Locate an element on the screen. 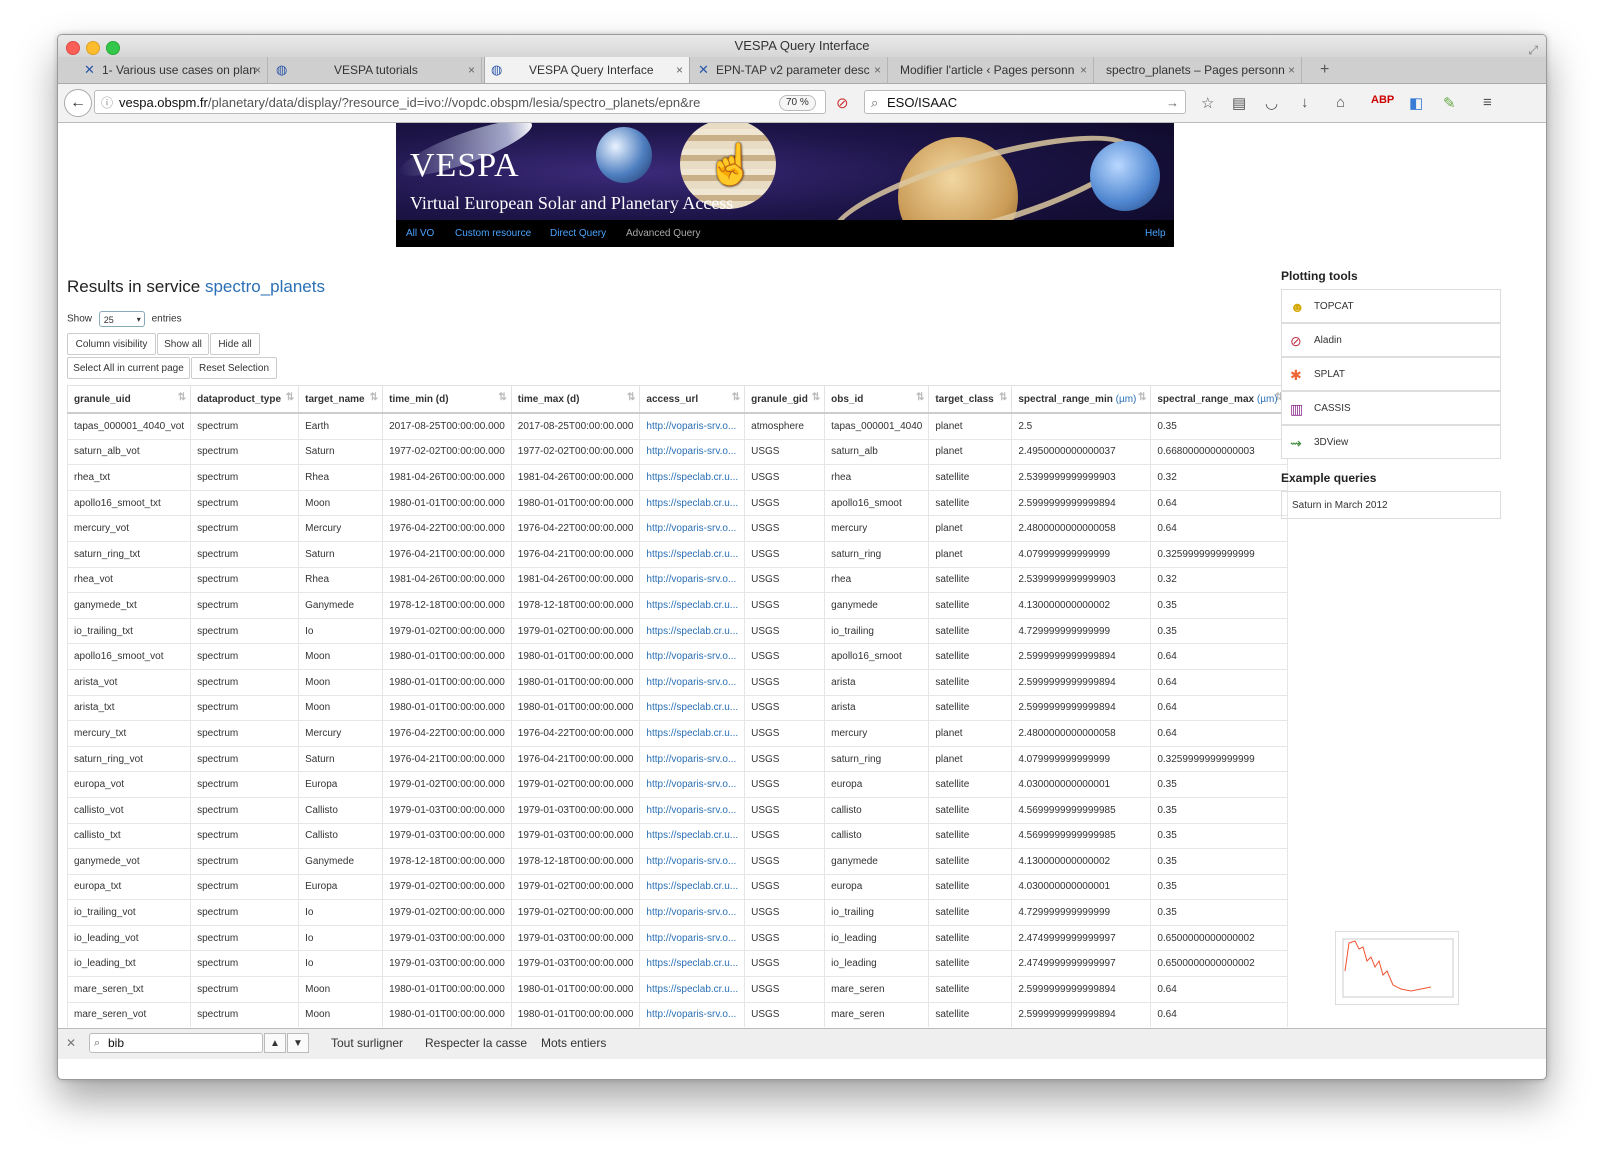  find-previous-button: ▲ is located at coordinates (275, 1043).